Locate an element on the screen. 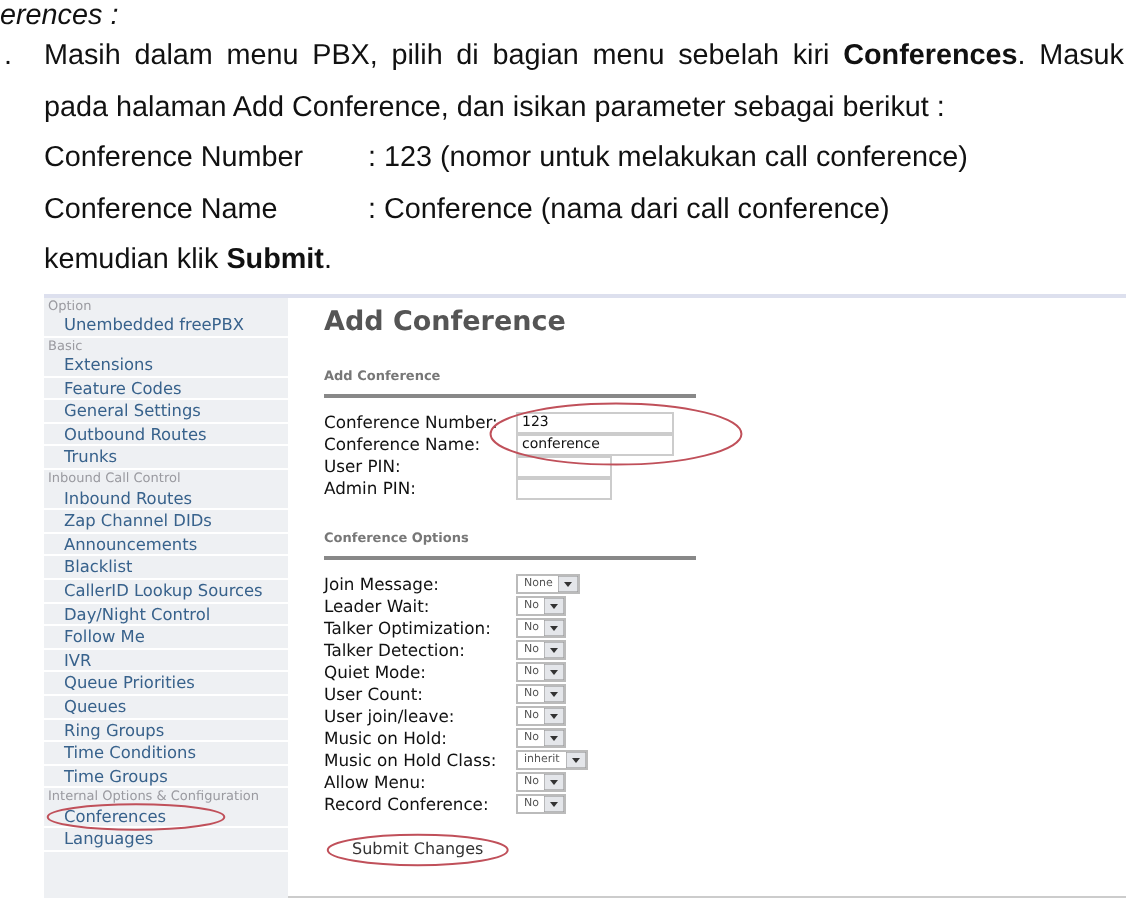 Image resolution: width=1126 pixels, height=902 pixels. list-marker: . is located at coordinates (8, 57).